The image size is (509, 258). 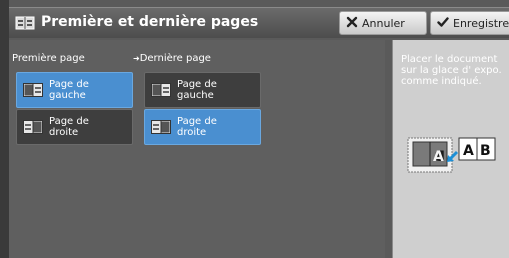 I want to click on cancel-label: Annuler, so click(x=383, y=23).